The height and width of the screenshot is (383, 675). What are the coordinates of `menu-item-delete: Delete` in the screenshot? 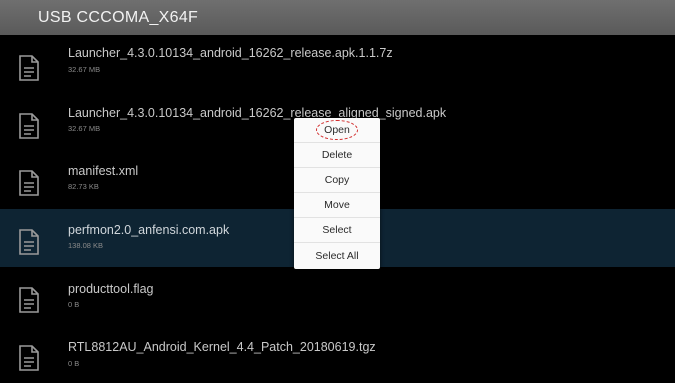 It's located at (337, 155).